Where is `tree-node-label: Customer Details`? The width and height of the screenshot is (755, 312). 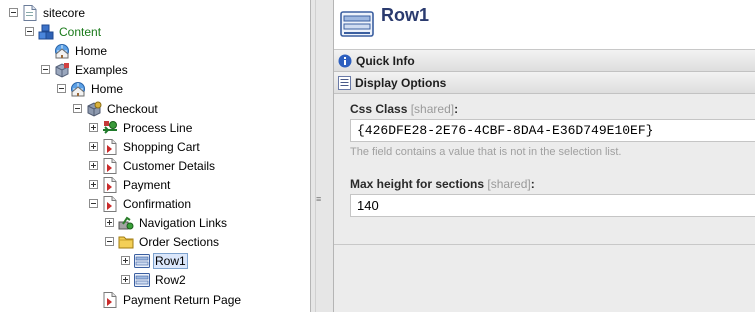 tree-node-label: Customer Details is located at coordinates (169, 166).